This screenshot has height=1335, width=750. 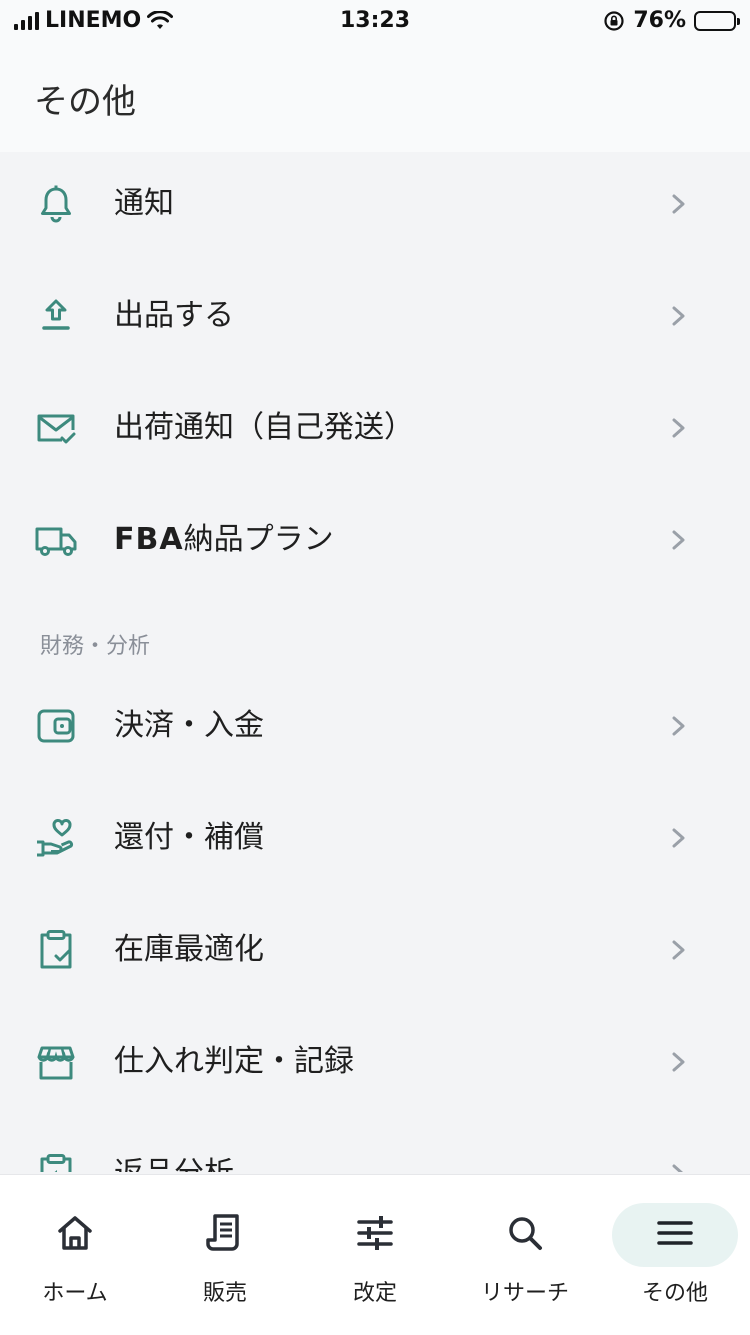 What do you see at coordinates (674, 1293) in the screenshot?
I see `nav-label: その他` at bounding box center [674, 1293].